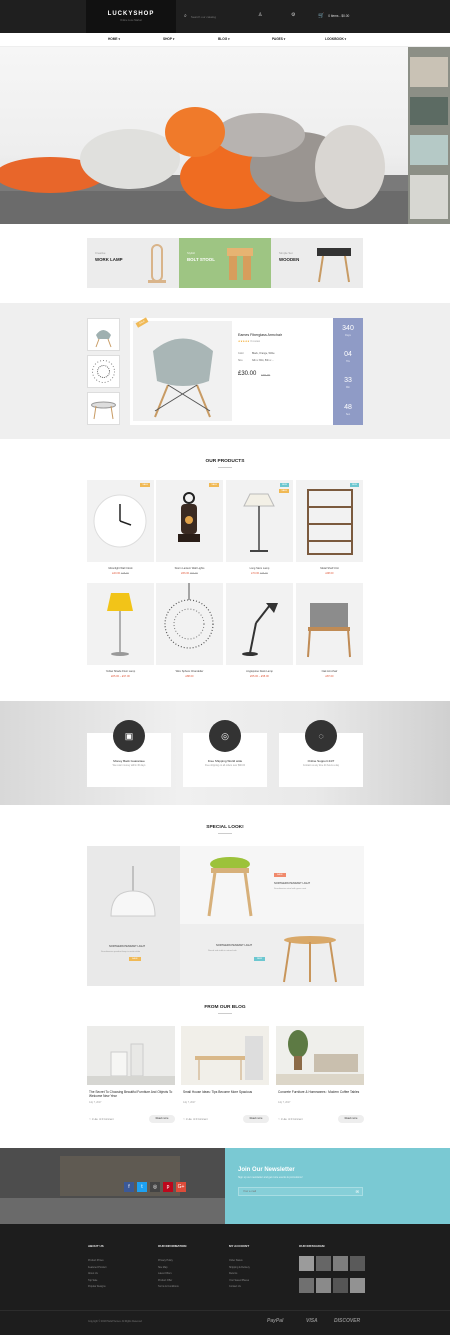 The image size is (450, 1335). What do you see at coordinates (97, 1267) in the screenshot?
I see `footer-link: Featured Product` at bounding box center [97, 1267].